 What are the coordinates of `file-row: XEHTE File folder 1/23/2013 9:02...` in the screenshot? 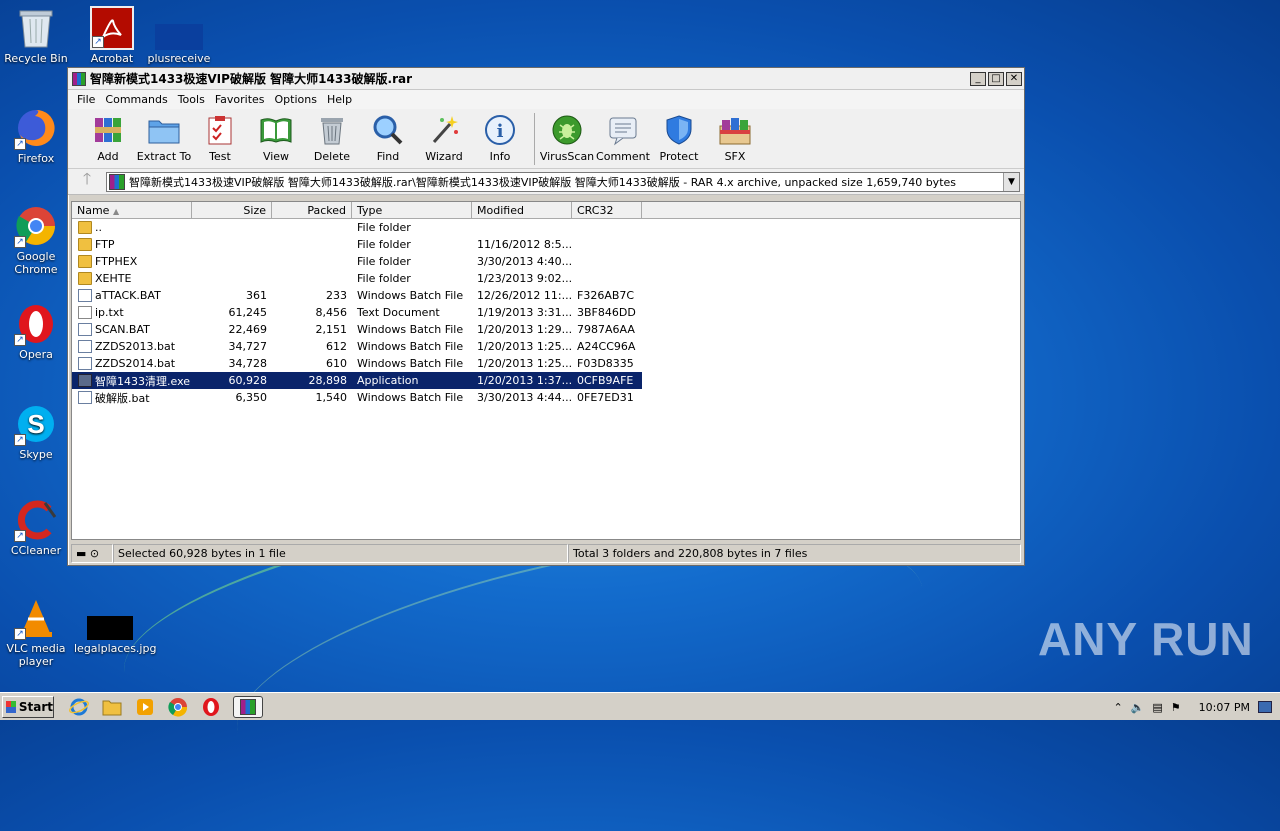 It's located at (546, 278).